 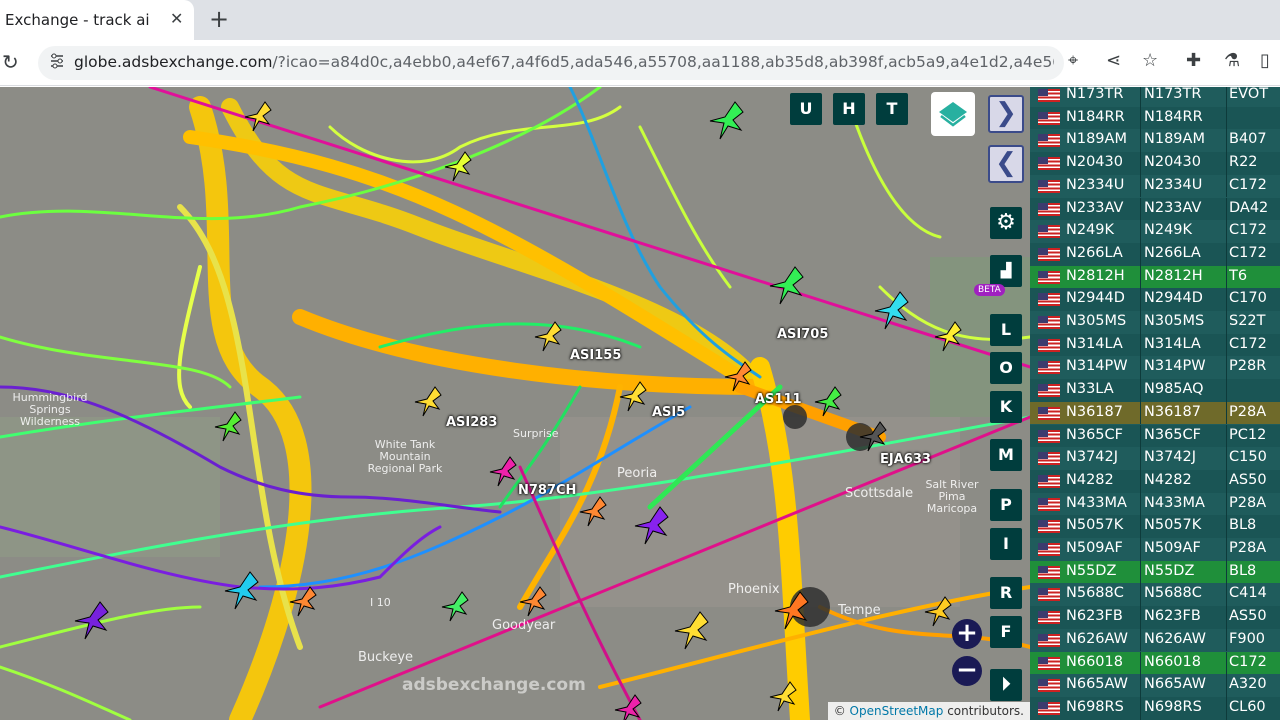 What do you see at coordinates (1006, 330) in the screenshot?
I see `l-button: L` at bounding box center [1006, 330].